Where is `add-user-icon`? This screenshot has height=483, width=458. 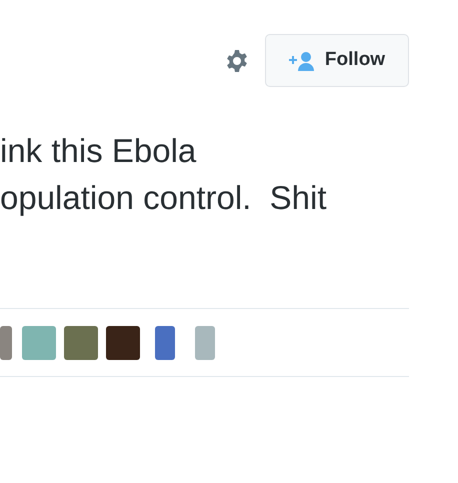
add-user-icon is located at coordinates (302, 60).